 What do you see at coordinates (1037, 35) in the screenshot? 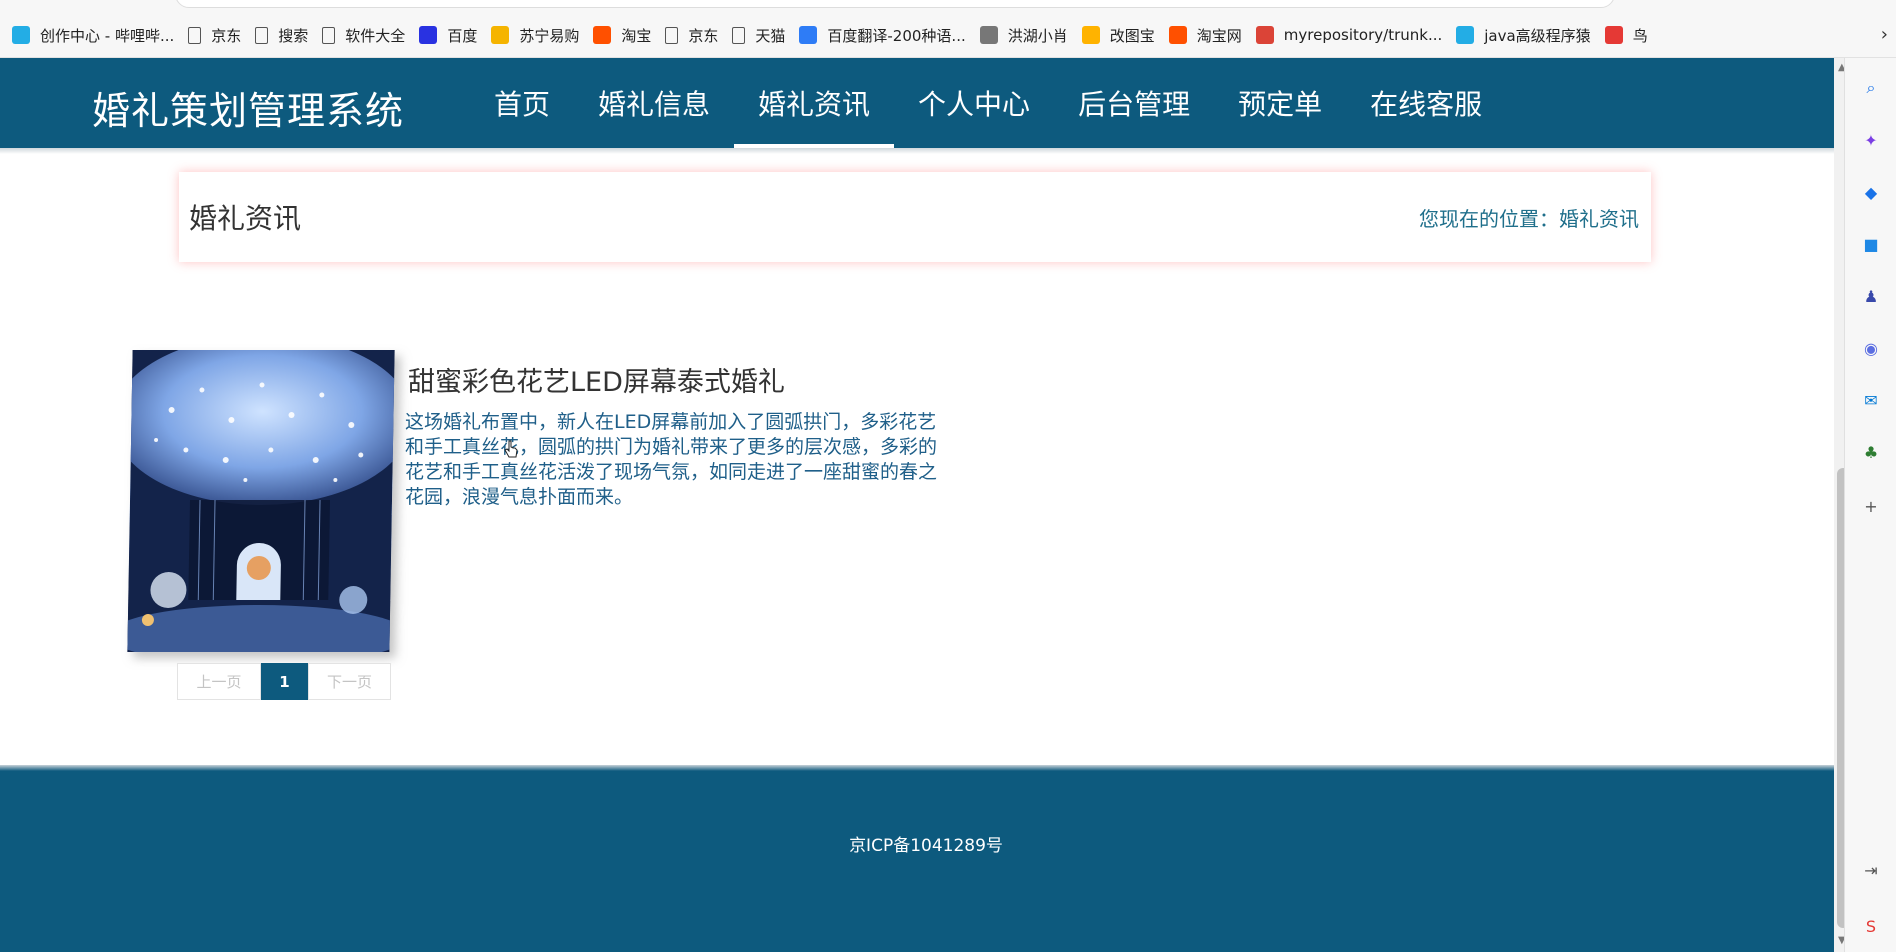
I see `bookmark-label: 洪湖小肖` at bounding box center [1037, 35].